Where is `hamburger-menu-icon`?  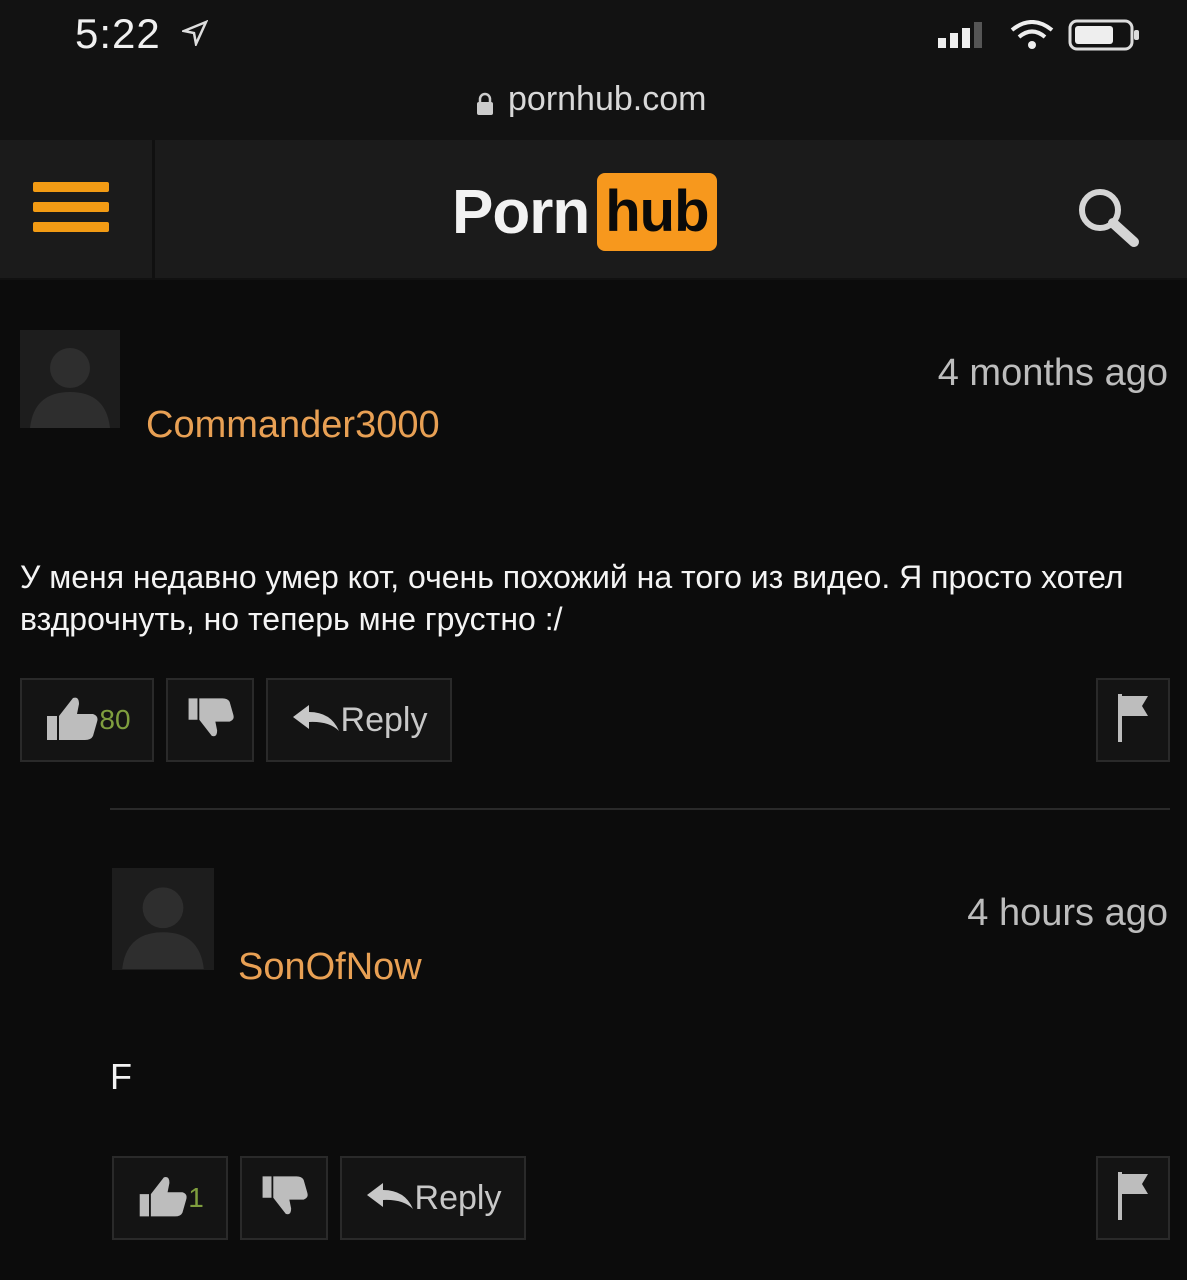 hamburger-menu-icon is located at coordinates (71, 212).